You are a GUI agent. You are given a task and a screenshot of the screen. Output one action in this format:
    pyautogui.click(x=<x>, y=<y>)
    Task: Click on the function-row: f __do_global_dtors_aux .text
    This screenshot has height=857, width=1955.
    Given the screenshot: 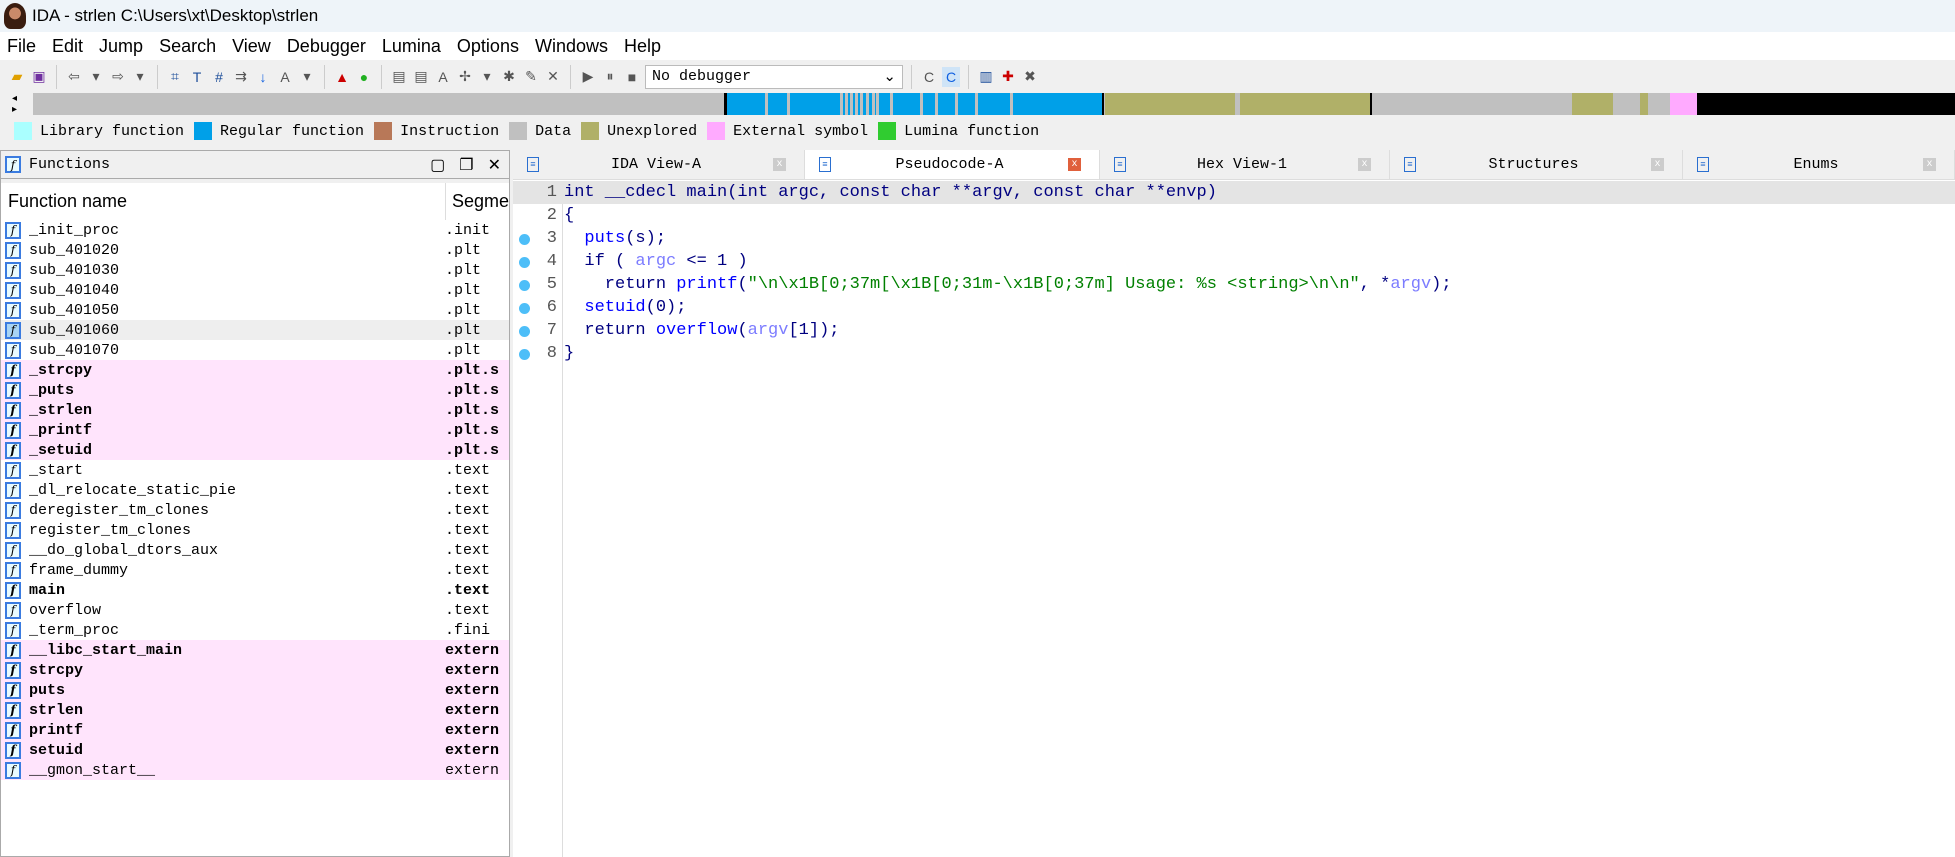 What is the action you would take?
    pyautogui.click(x=255, y=550)
    